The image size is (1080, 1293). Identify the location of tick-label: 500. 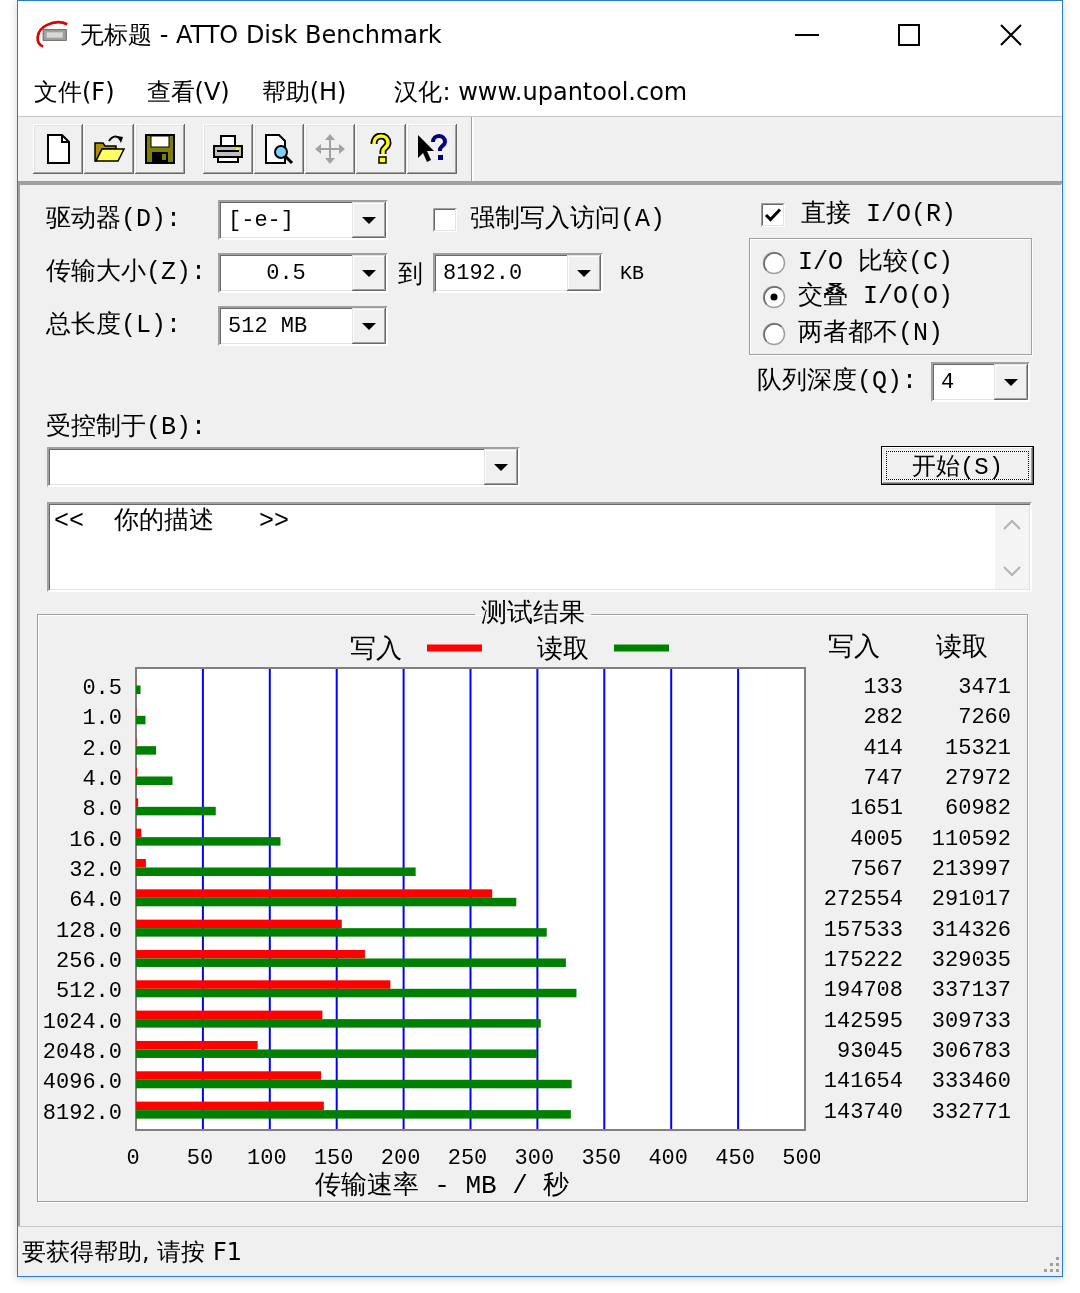
(801, 1158).